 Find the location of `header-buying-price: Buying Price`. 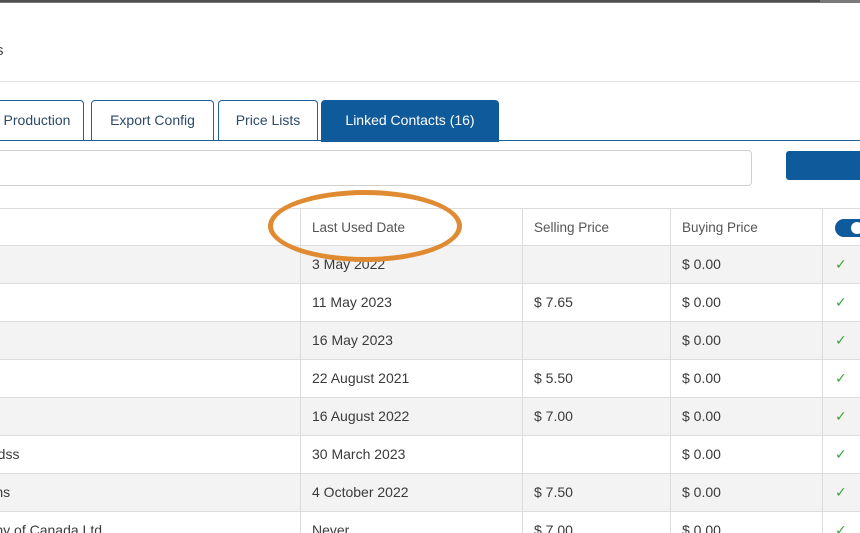

header-buying-price: Buying Price is located at coordinates (746, 227).